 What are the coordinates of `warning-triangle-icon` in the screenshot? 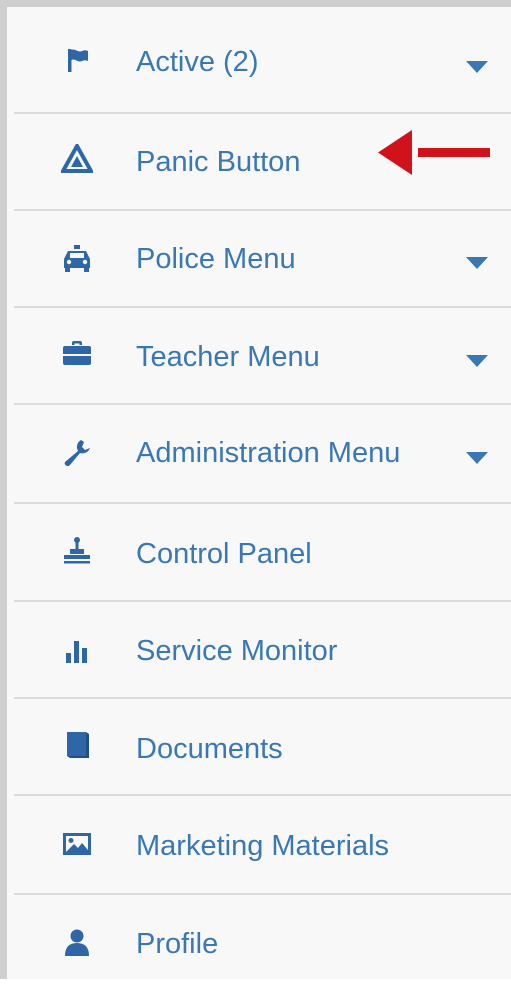 It's located at (77, 159).